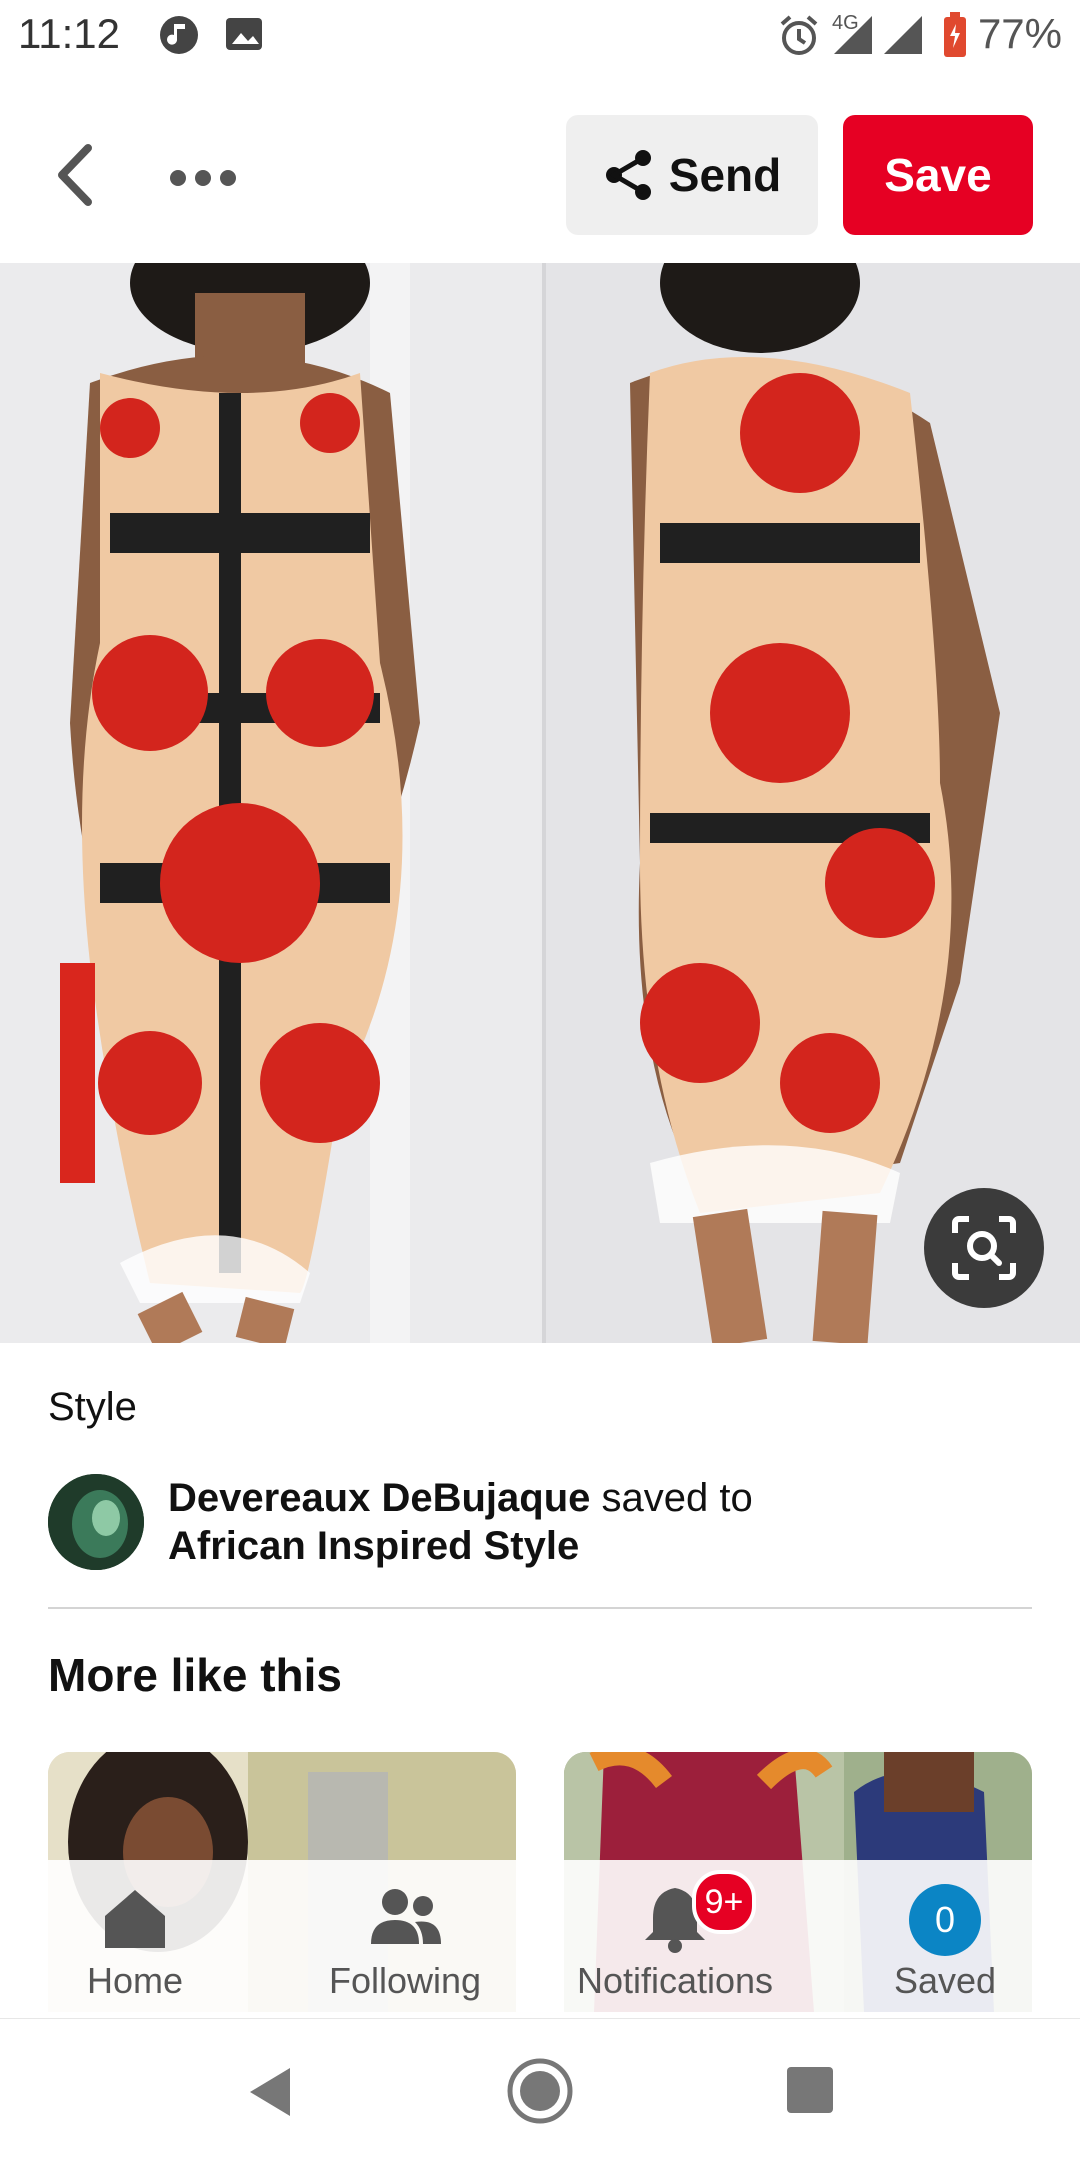 The width and height of the screenshot is (1080, 2161). I want to click on saver-name: Devereaux DeBujaque, so click(379, 1498).